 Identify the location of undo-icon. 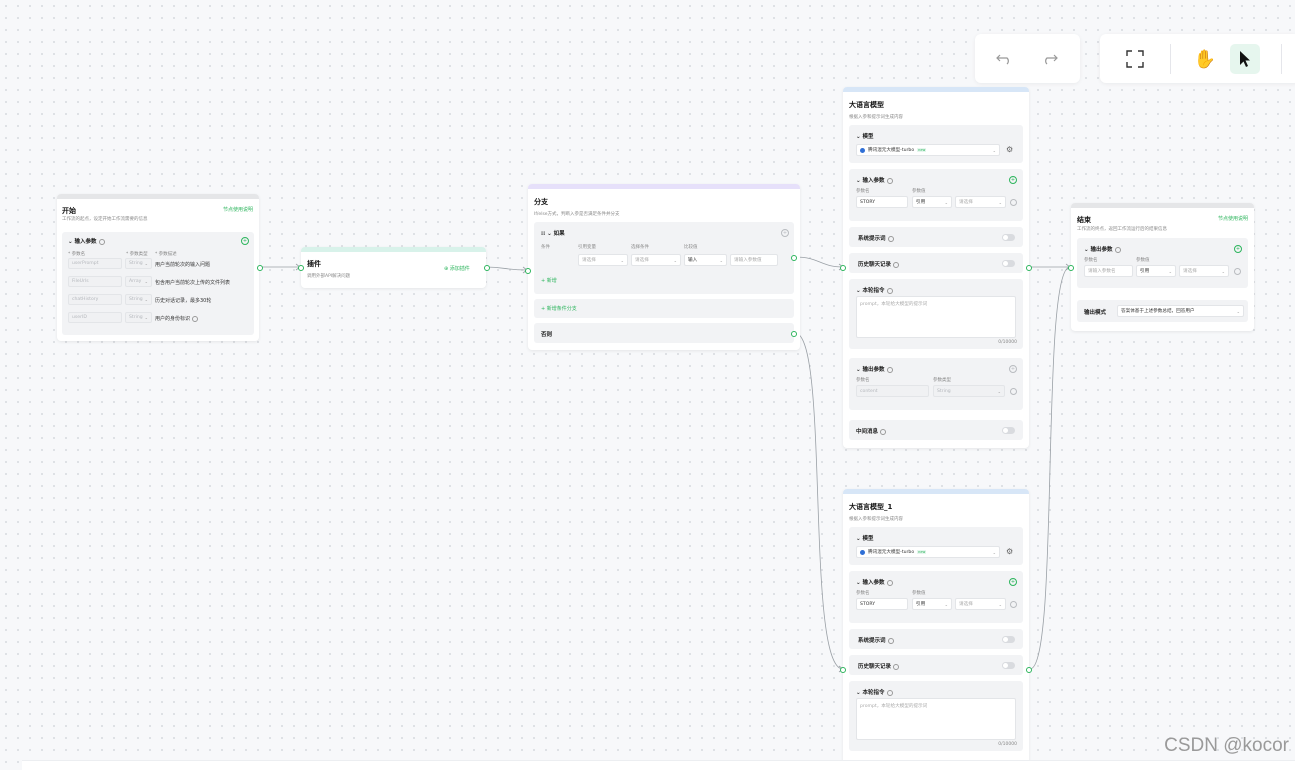
(1004, 59).